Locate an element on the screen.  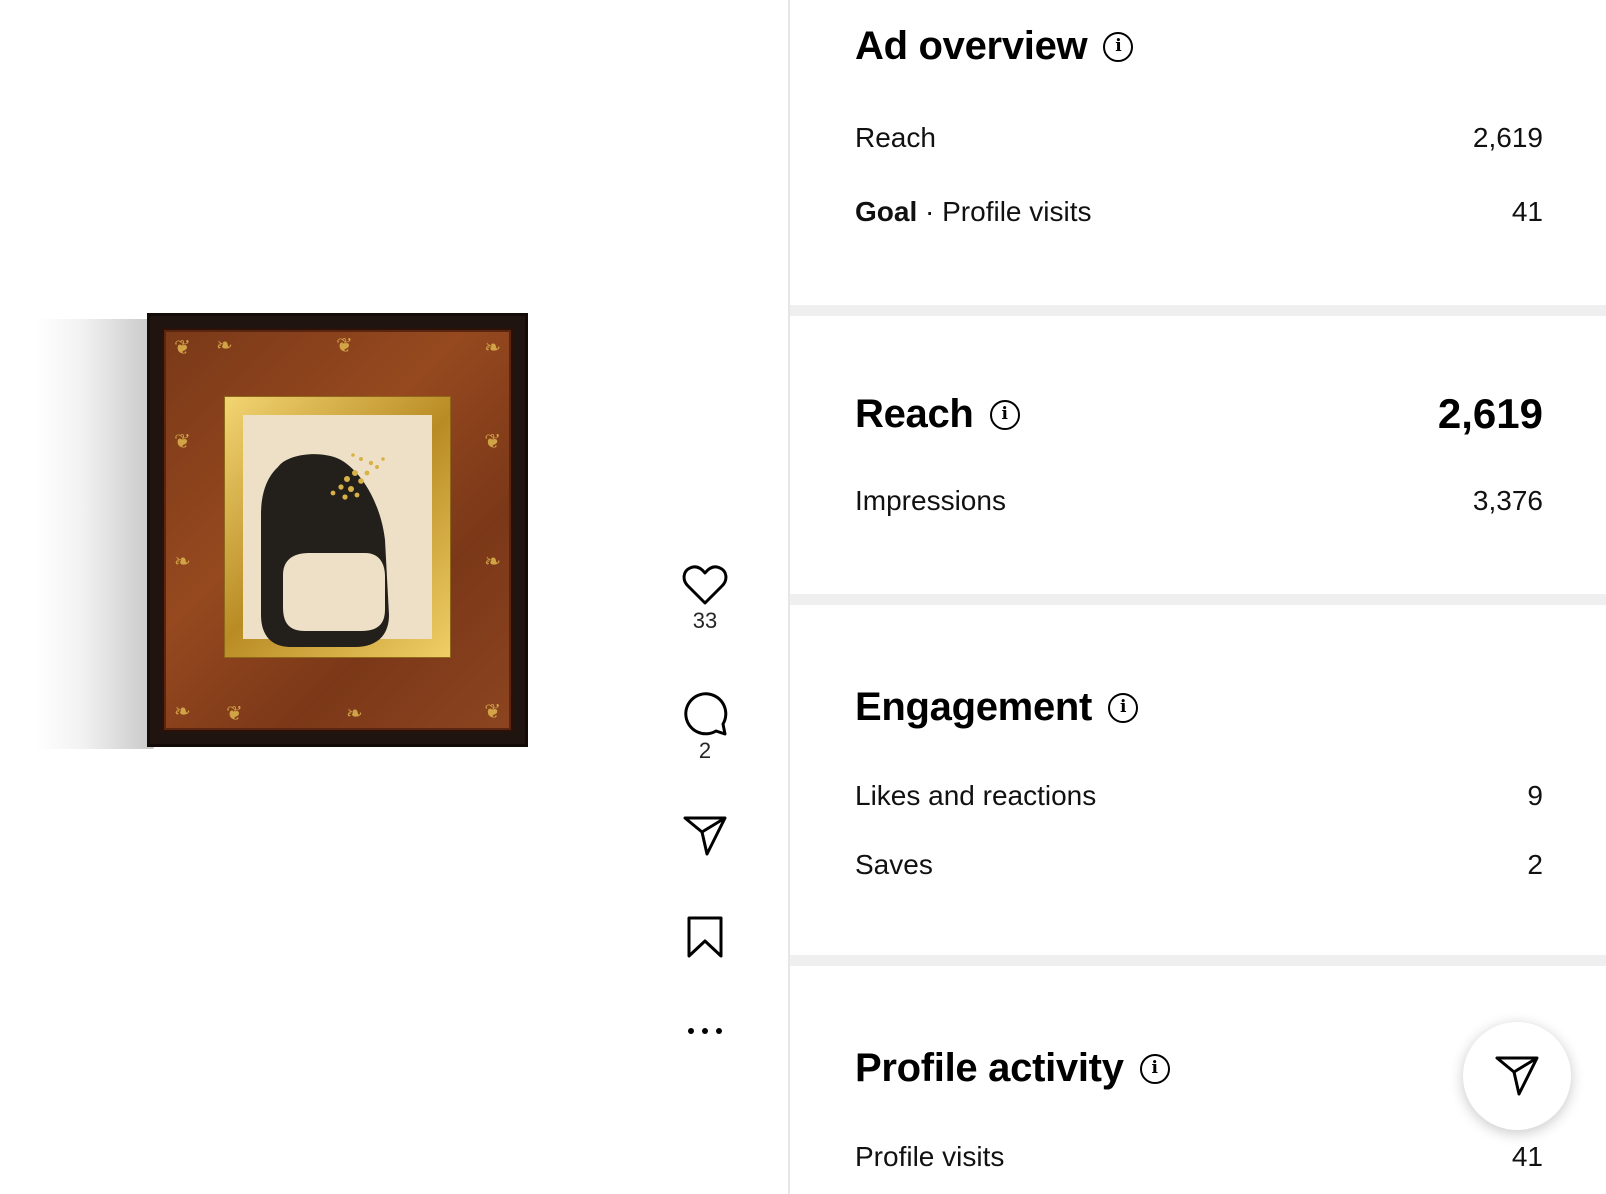
metric-value: 2 is located at coordinates (1535, 864).